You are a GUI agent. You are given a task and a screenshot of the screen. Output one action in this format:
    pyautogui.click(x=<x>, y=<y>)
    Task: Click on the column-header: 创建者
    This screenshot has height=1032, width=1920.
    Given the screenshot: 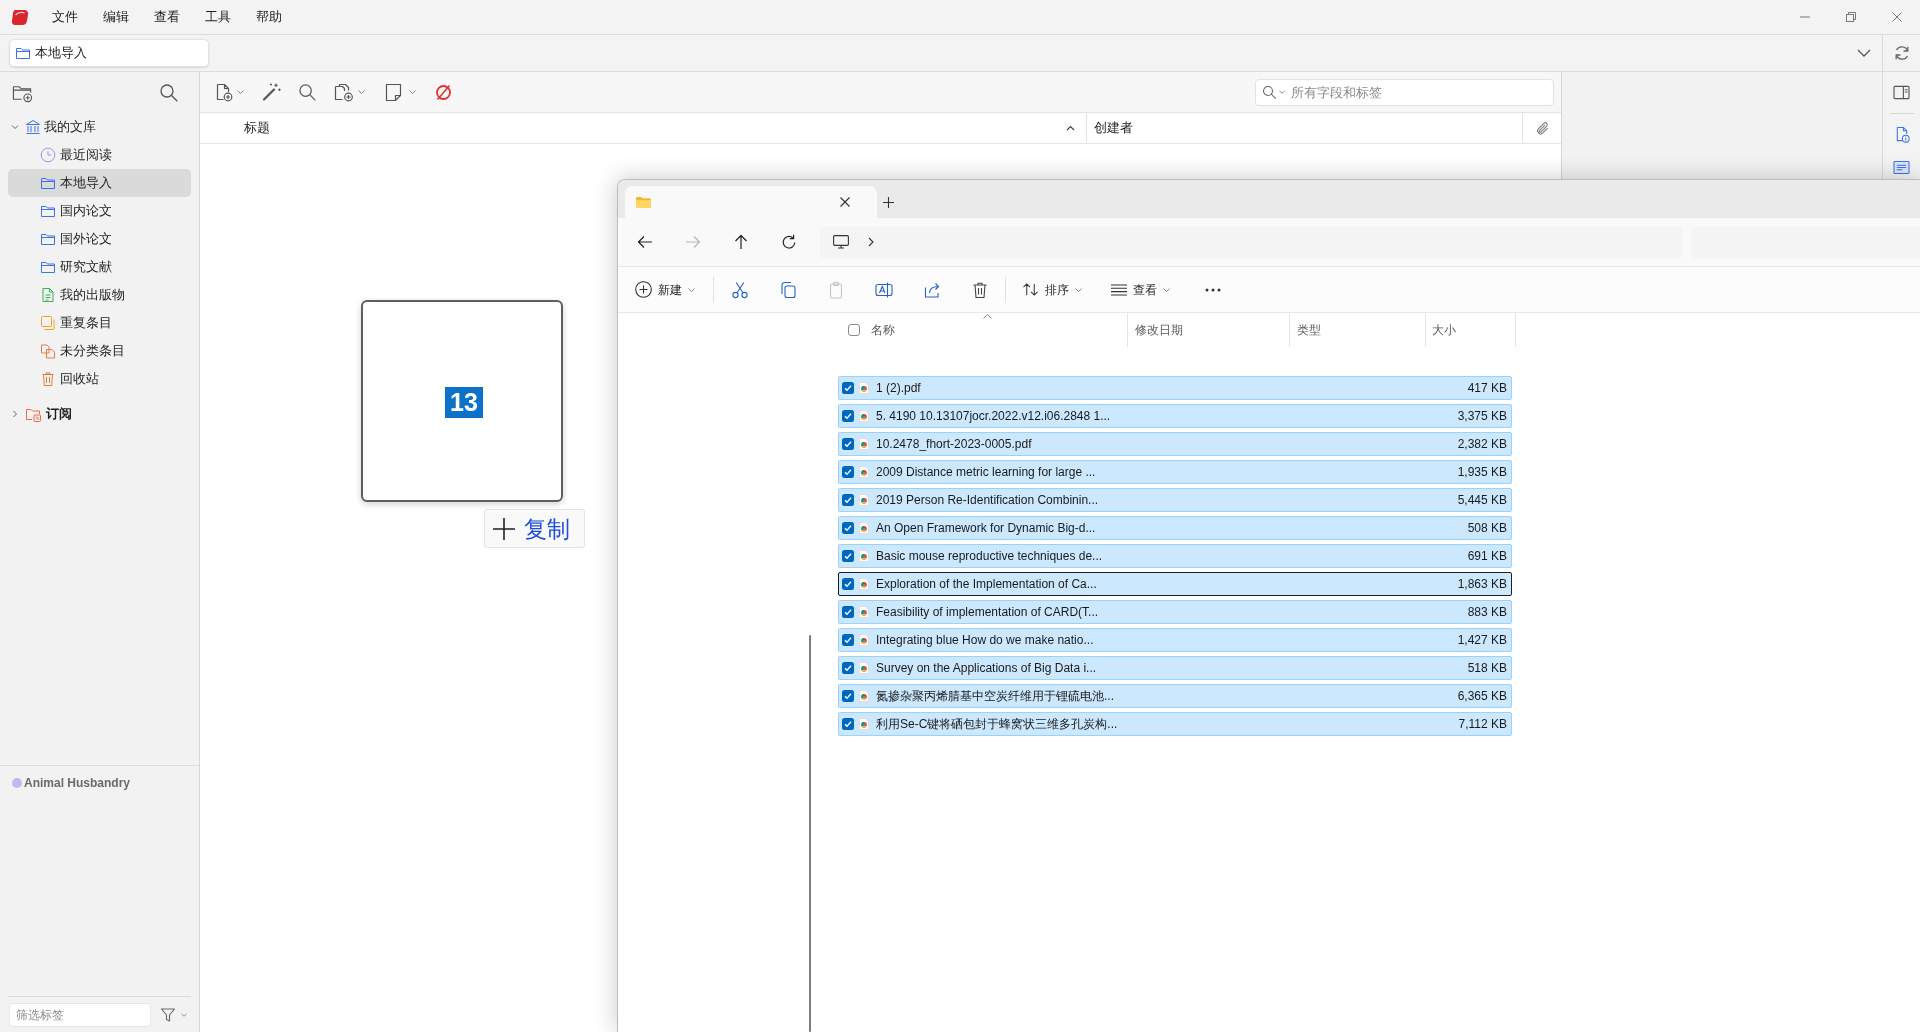 What is the action you would take?
    pyautogui.click(x=1304, y=128)
    